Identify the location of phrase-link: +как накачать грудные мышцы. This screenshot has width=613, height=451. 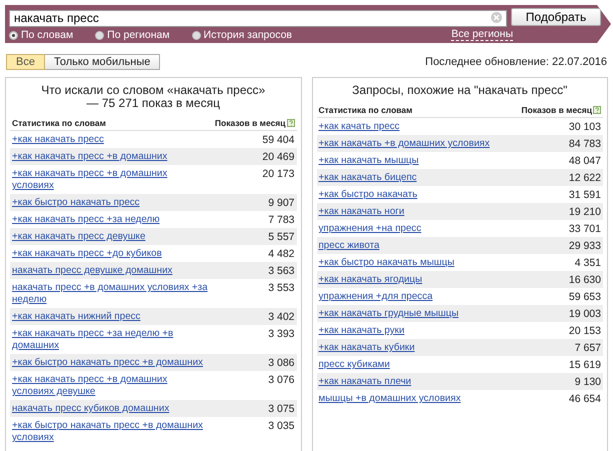
(388, 314).